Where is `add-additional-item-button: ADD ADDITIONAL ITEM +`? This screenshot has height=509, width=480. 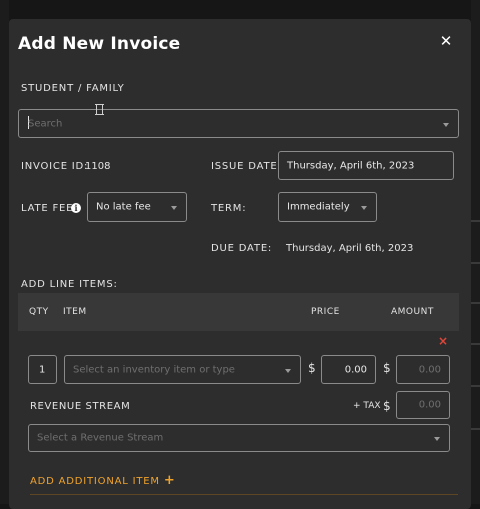
add-additional-item-button: ADD ADDITIONAL ITEM + is located at coordinates (103, 480).